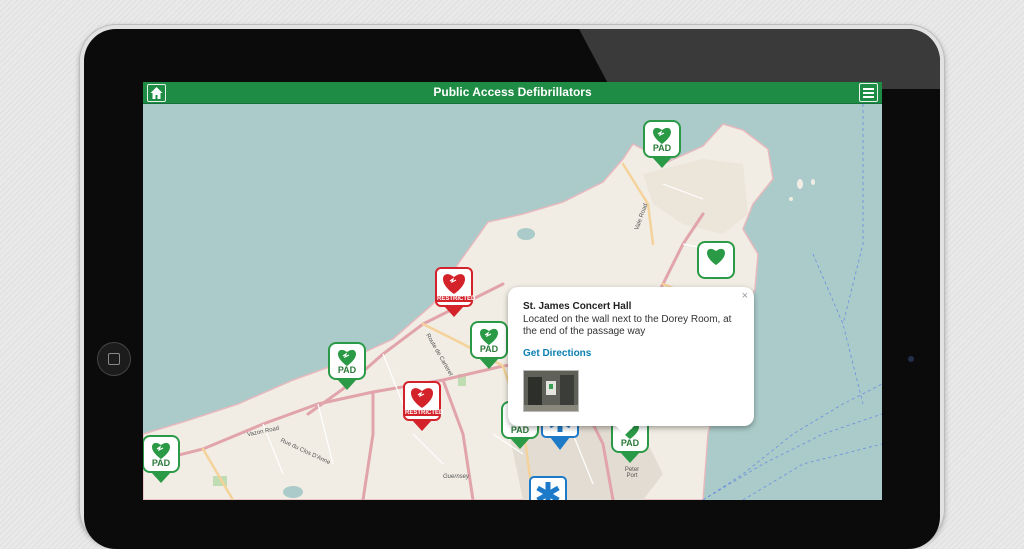 This screenshot has height=549, width=1024. What do you see at coordinates (911, 359) in the screenshot?
I see `tablet-camera` at bounding box center [911, 359].